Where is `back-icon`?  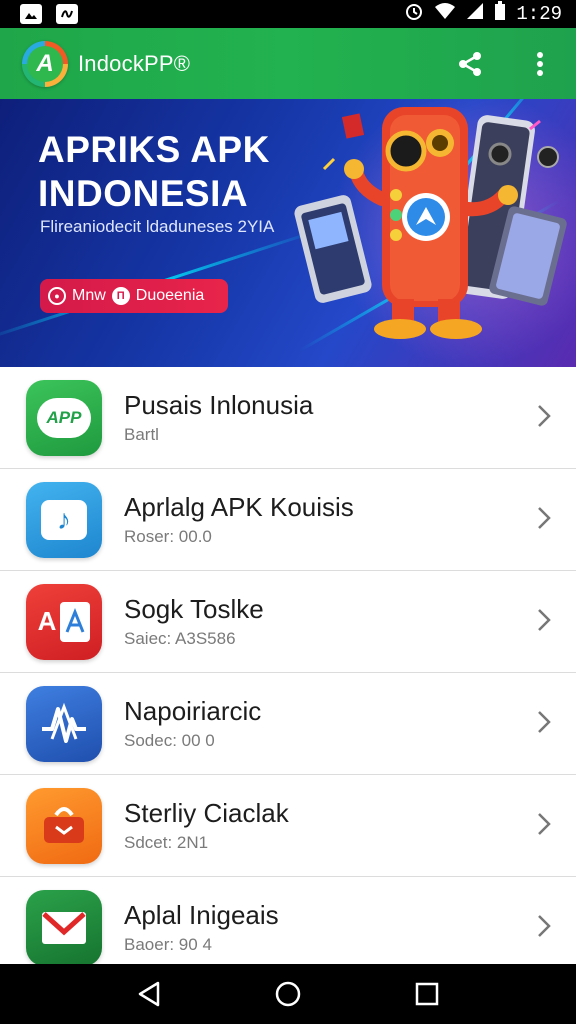 back-icon is located at coordinates (149, 994).